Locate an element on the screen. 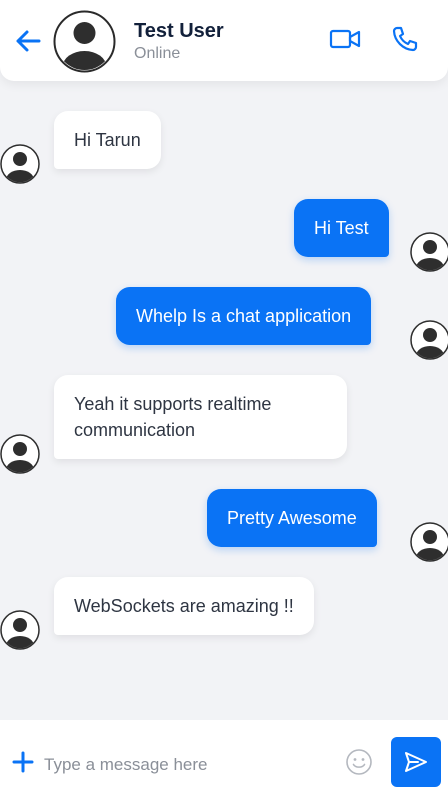 The height and width of the screenshot is (798, 448). contact-name: Test User is located at coordinates (179, 31).